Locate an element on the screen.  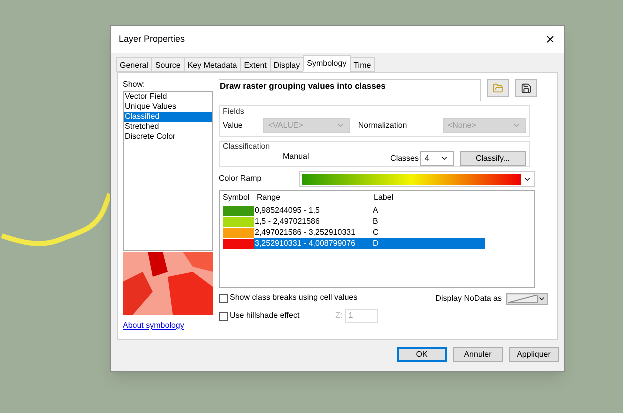
range-cell-text: 0,985244095 - 1,5 is located at coordinates (287, 210).